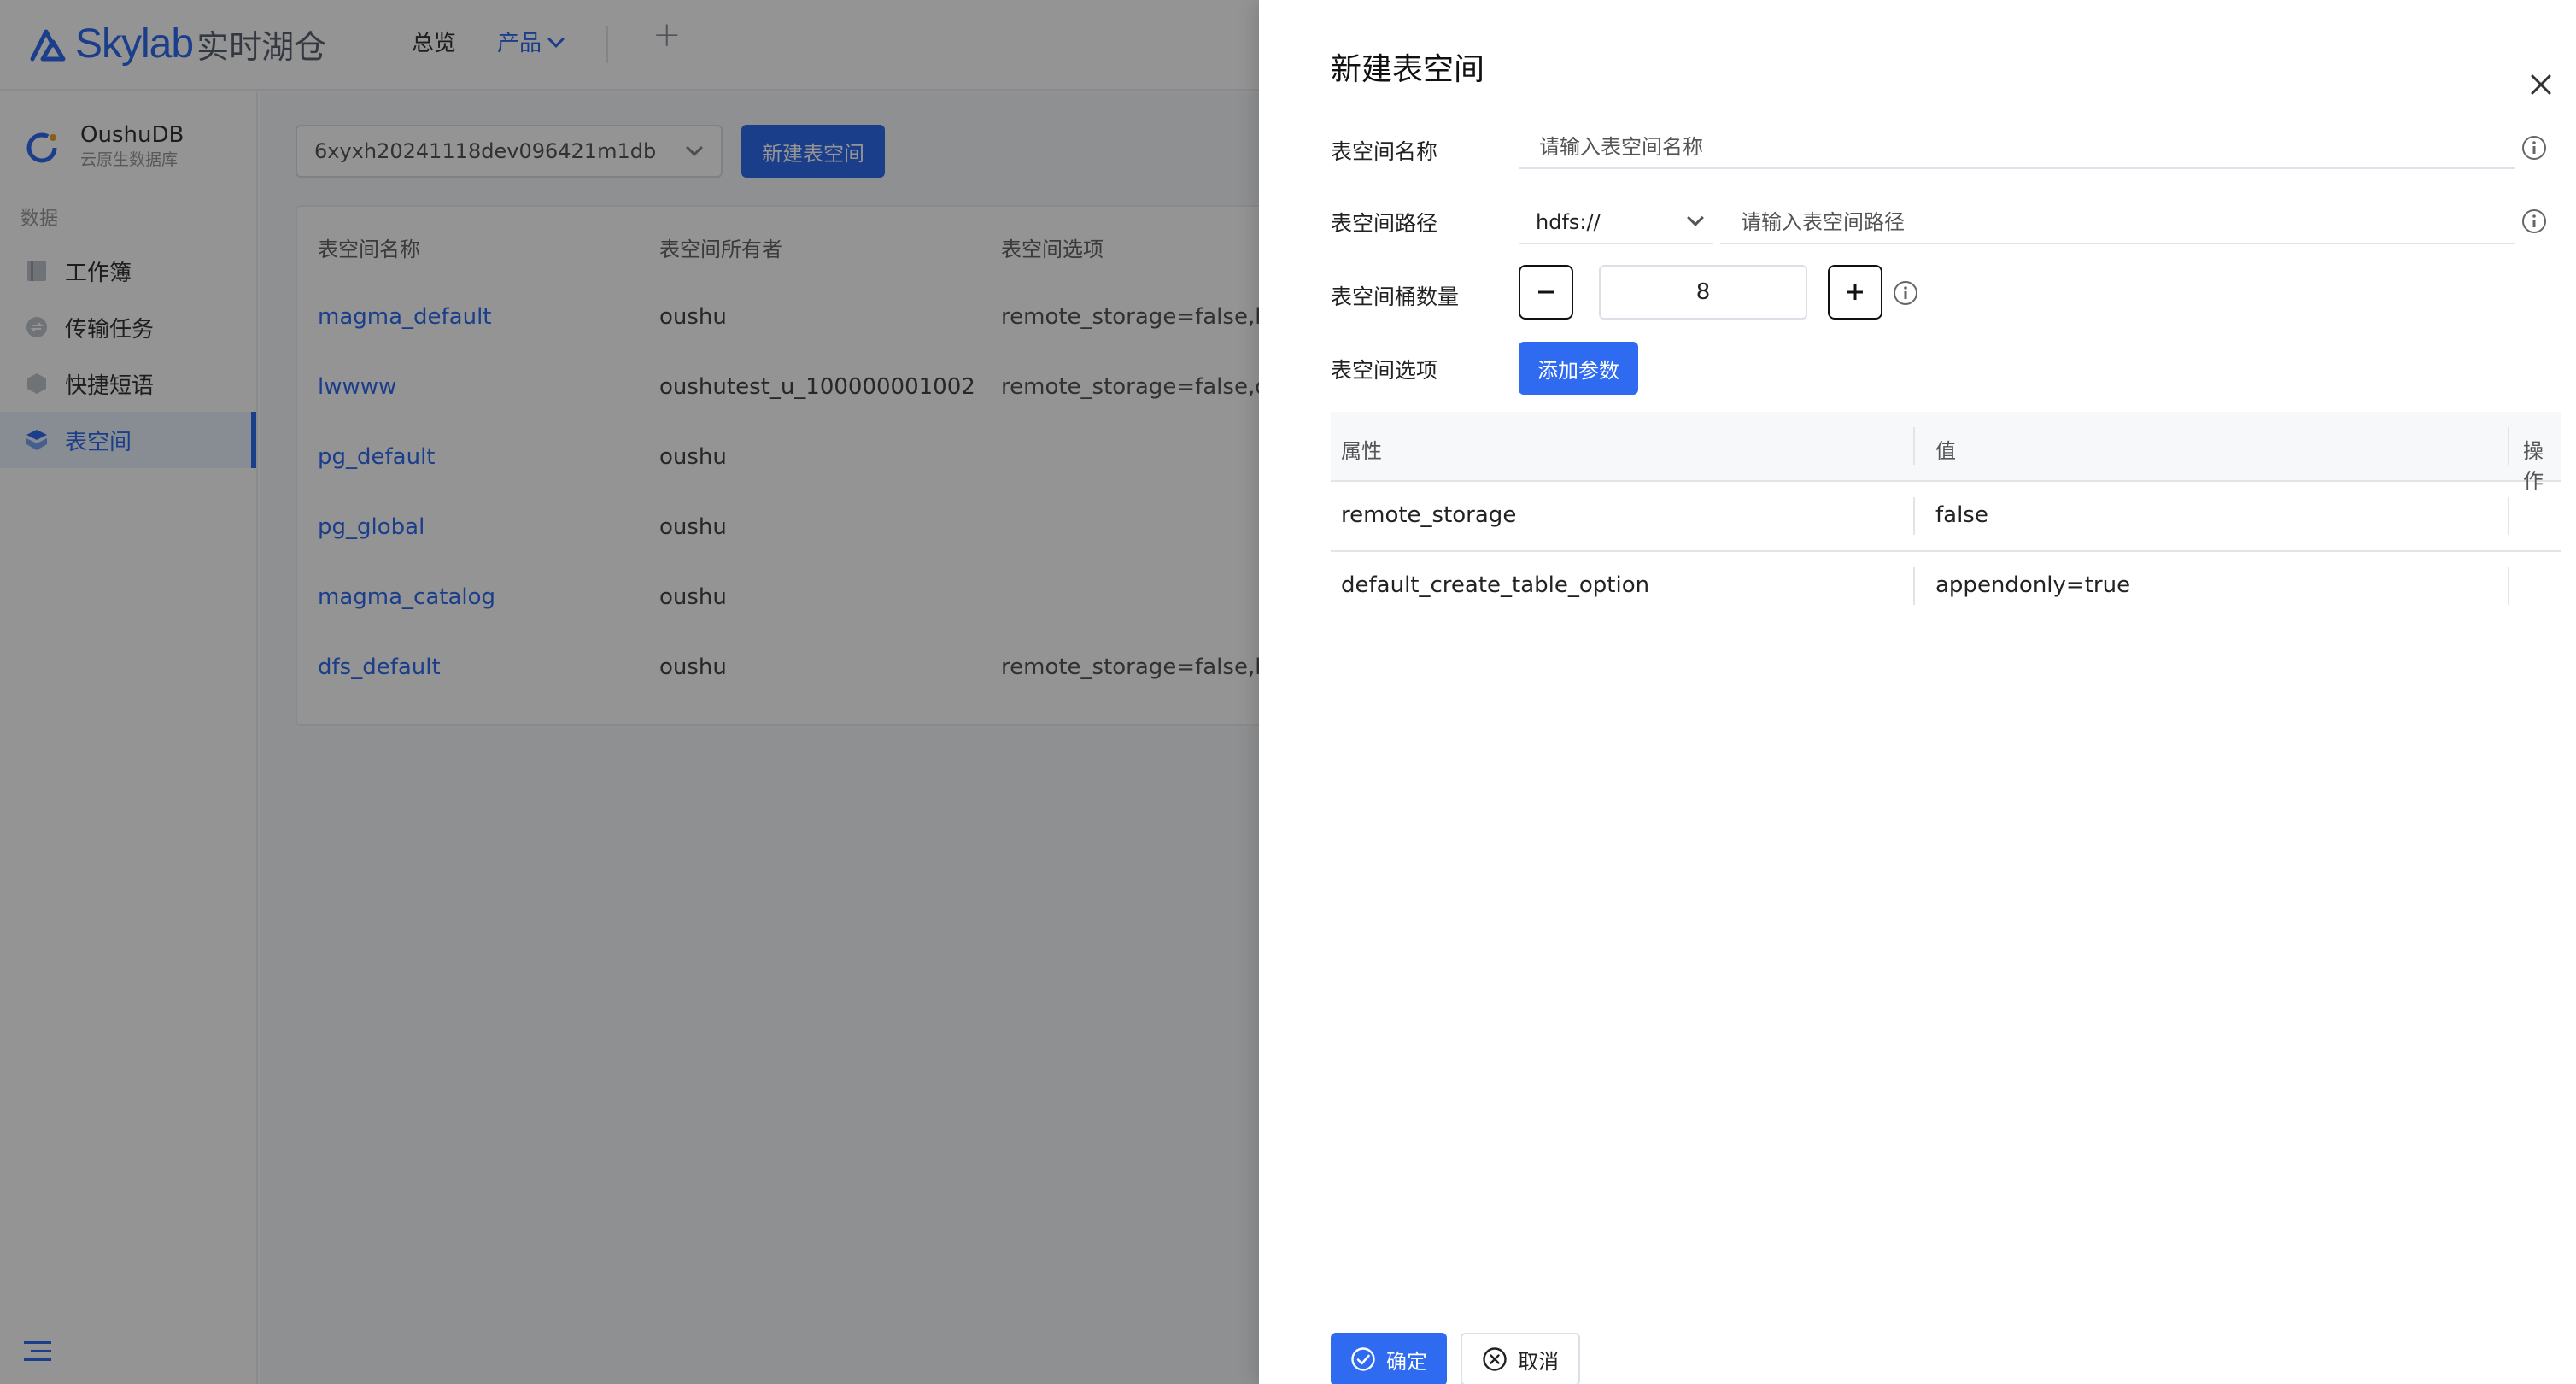 This screenshot has height=1384, width=2576. Describe the element at coordinates (2027, 147) in the screenshot. I see `tablespace-name-input` at that location.